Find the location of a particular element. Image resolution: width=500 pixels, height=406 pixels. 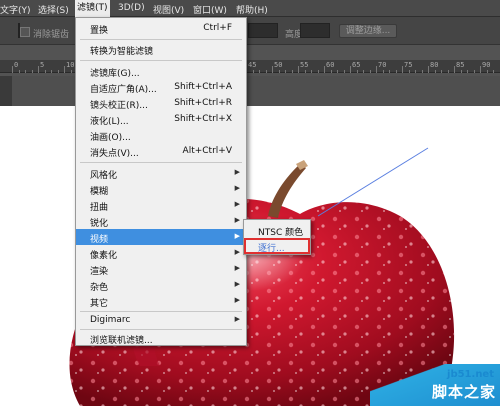

ruler-number: 0 is located at coordinates (16, 65).